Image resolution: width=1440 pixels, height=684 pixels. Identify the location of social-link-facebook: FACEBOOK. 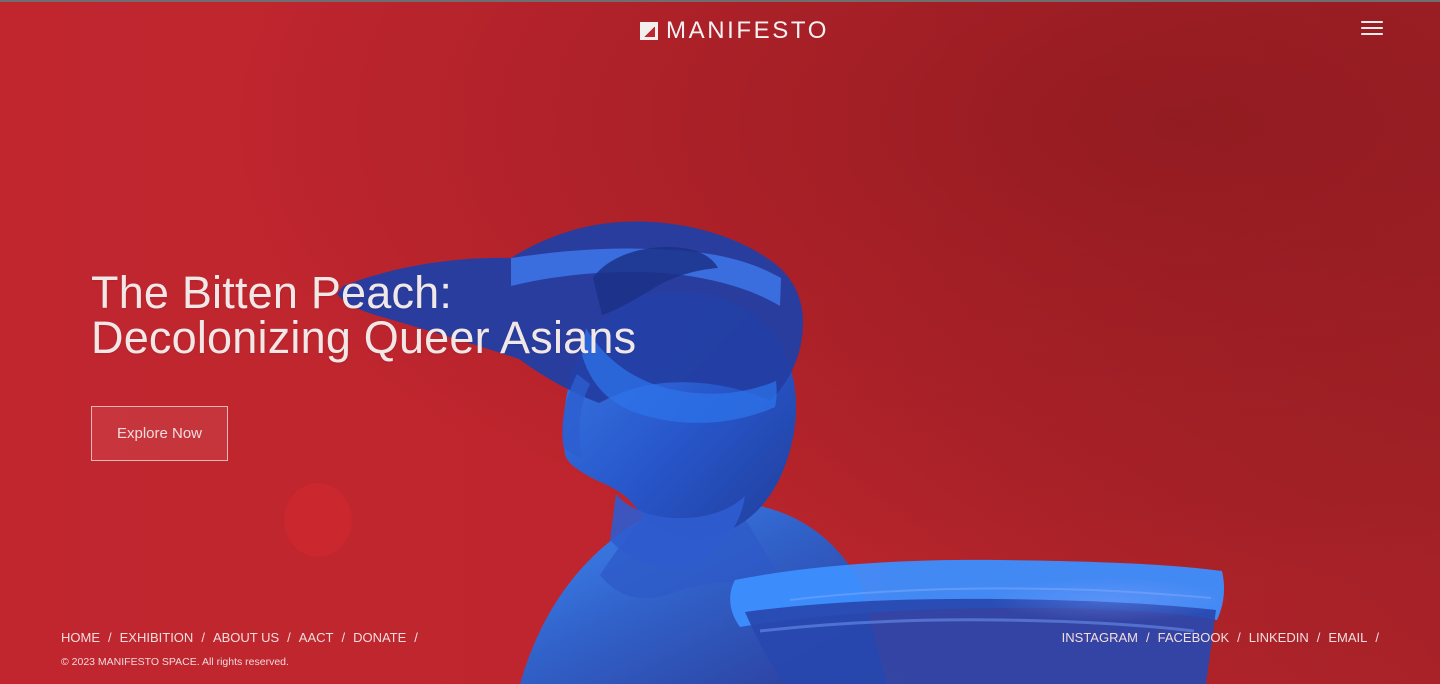
(1194, 638).